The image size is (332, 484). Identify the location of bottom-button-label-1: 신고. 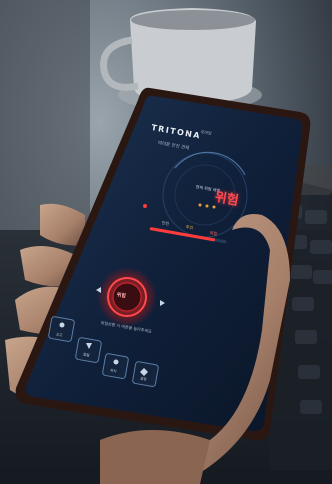
(59, 335).